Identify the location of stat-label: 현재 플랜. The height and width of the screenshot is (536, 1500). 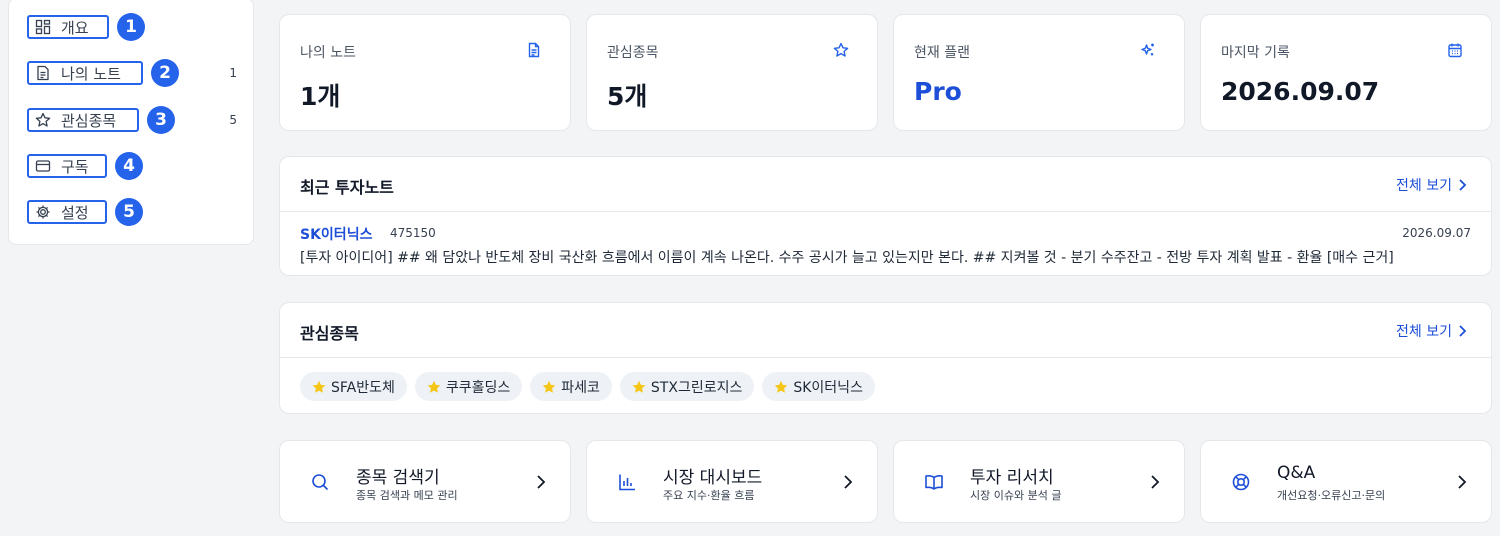
(942, 53).